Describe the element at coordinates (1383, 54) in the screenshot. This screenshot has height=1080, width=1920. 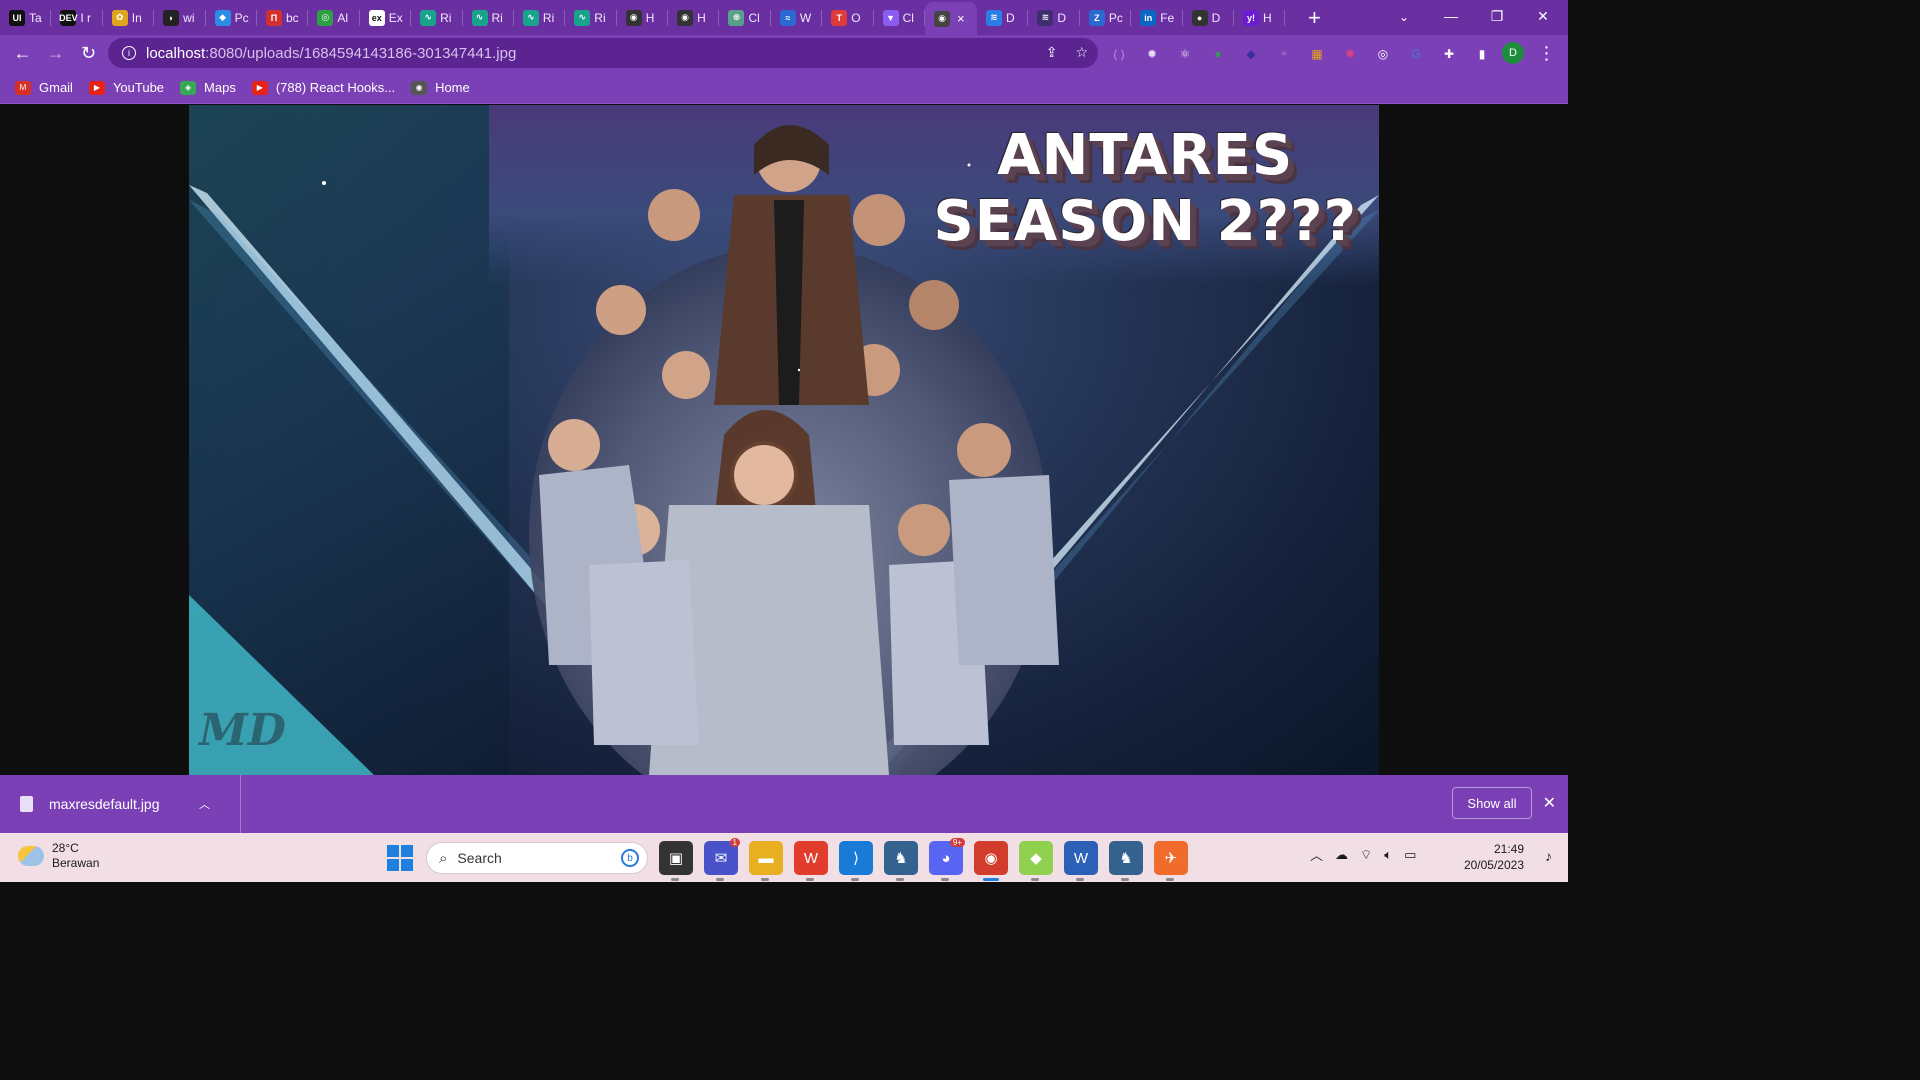
I see `circle-ext-icon: ◎` at that location.